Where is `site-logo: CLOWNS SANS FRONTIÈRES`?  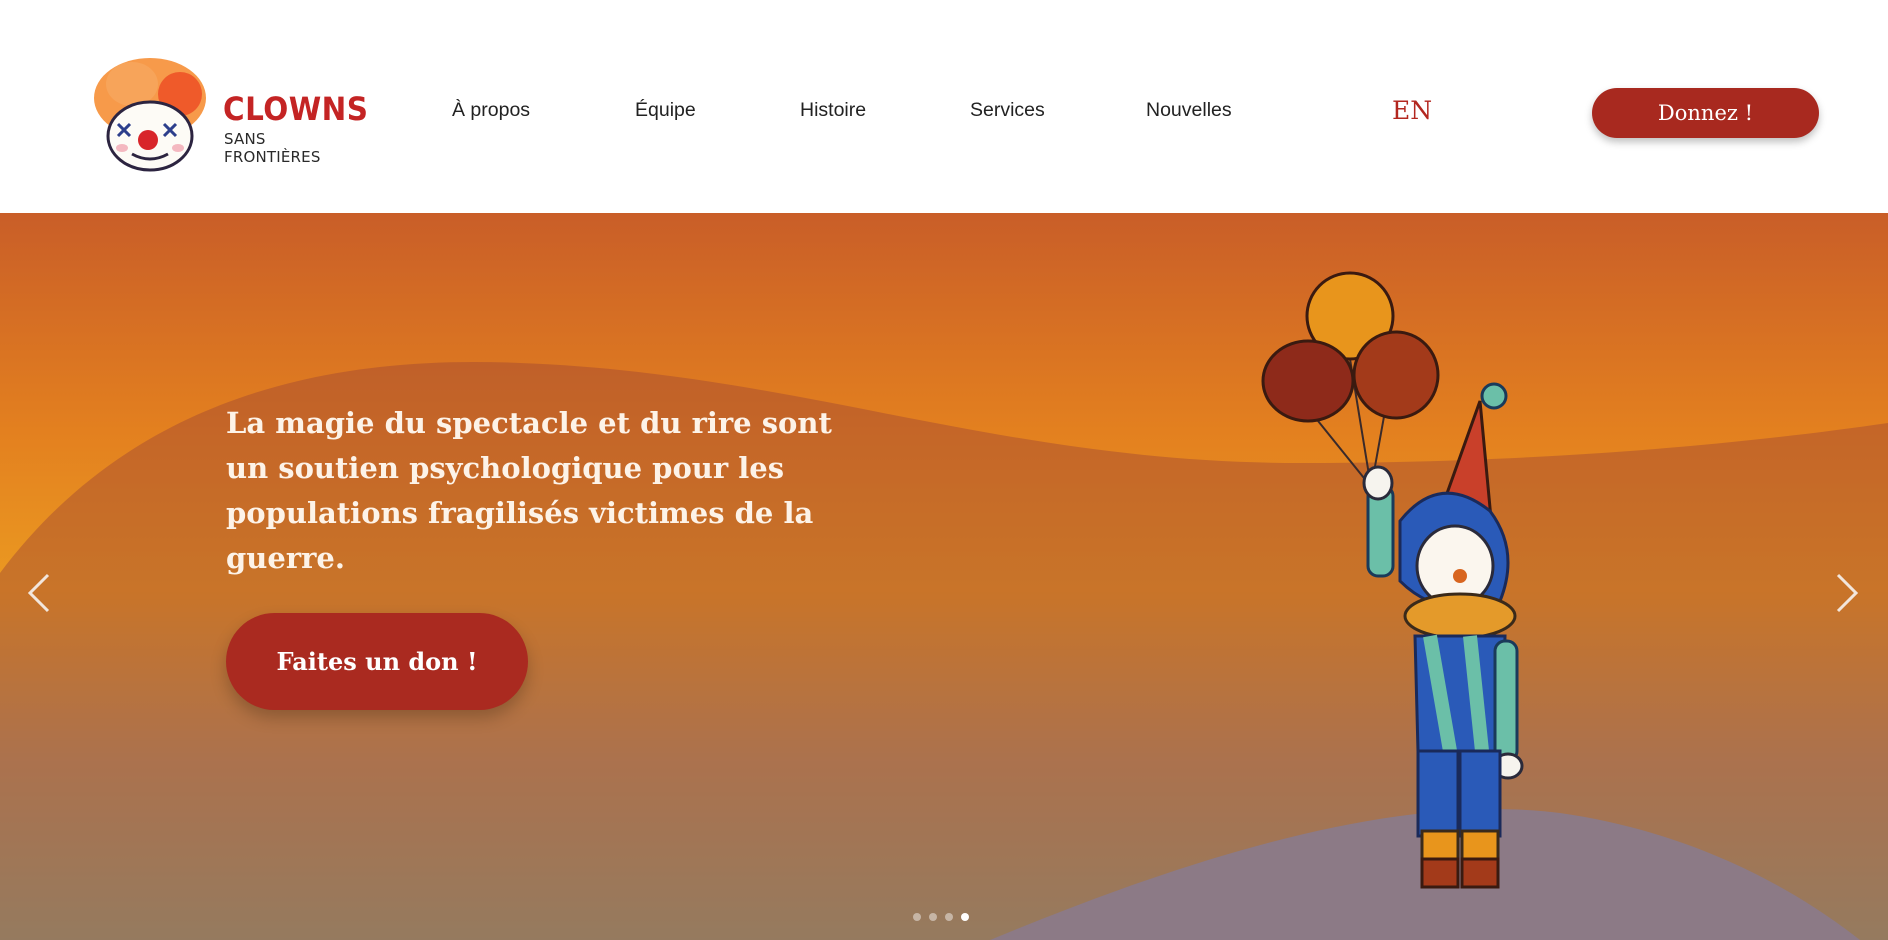 site-logo: CLOWNS SANS FRONTIÈRES is located at coordinates (230, 114).